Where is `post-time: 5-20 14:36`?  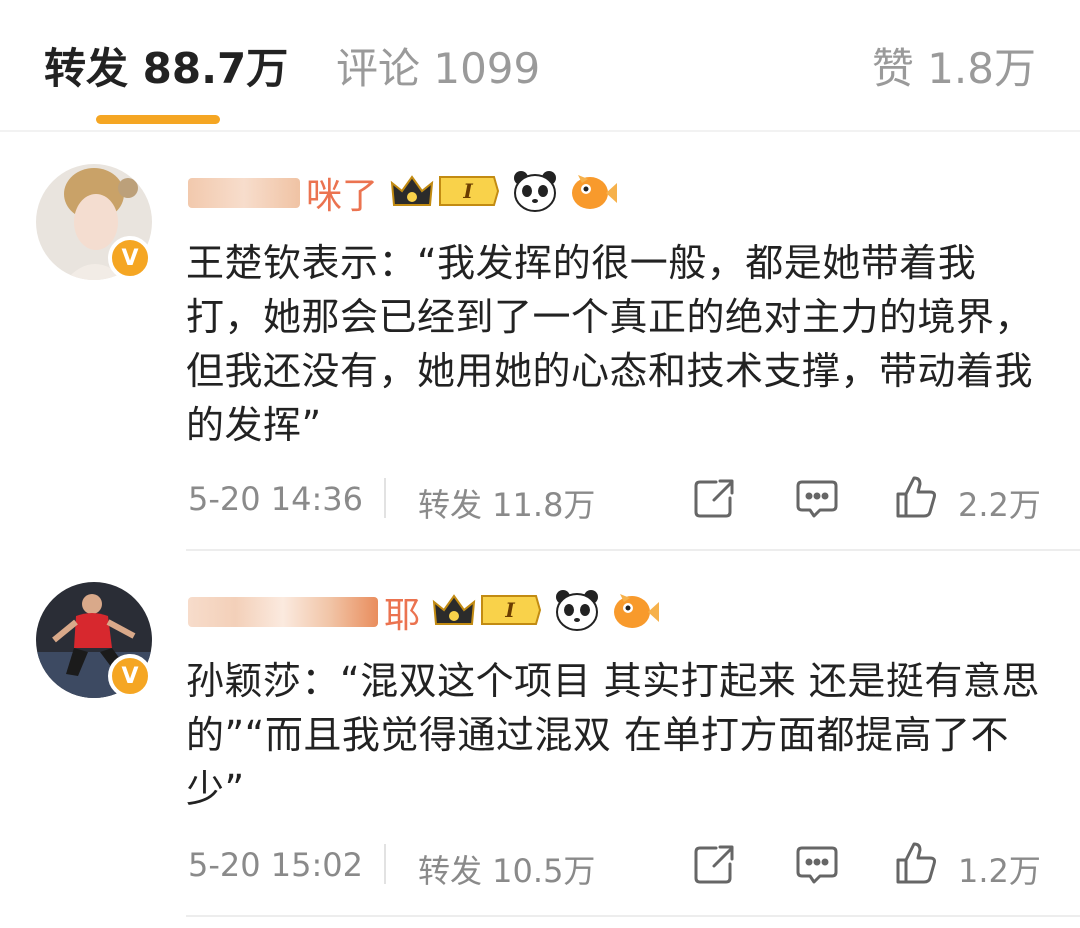
post-time: 5-20 14:36 is located at coordinates (276, 499).